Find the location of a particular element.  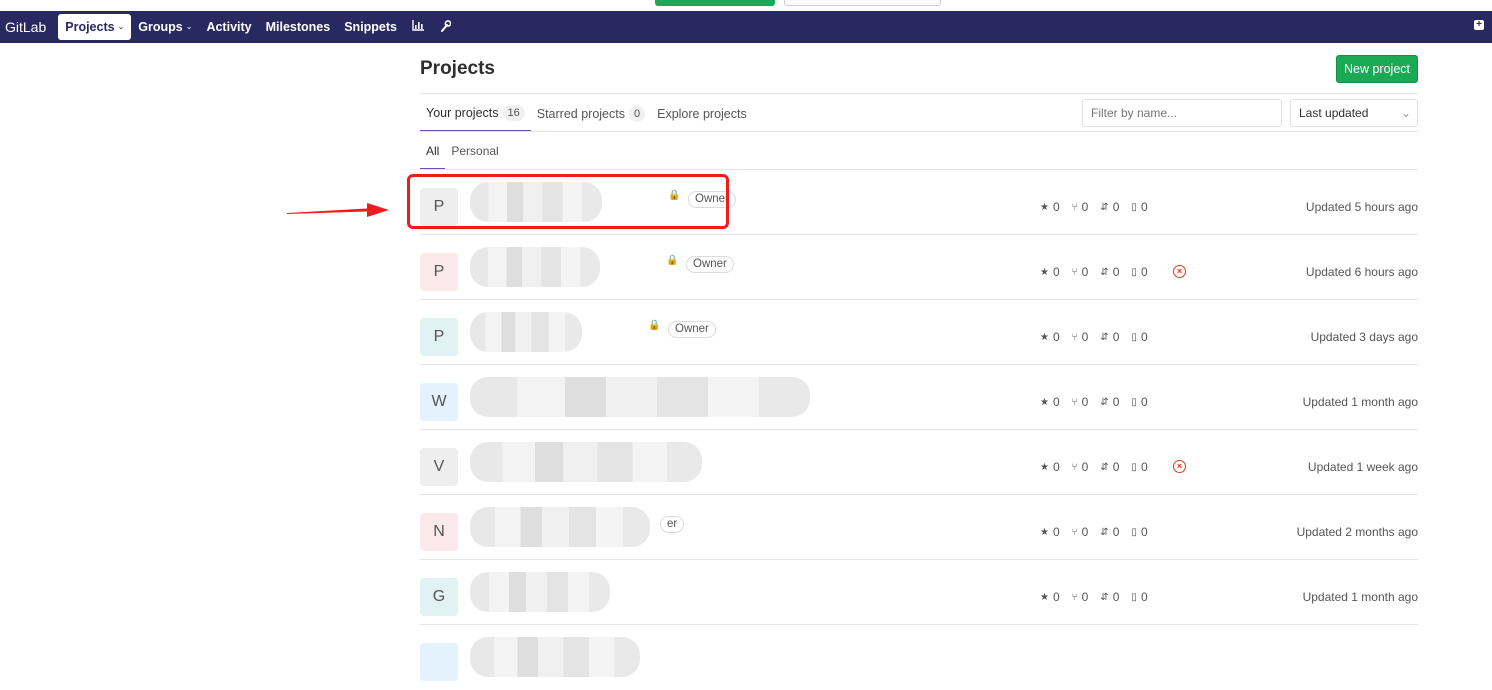

project-row: G ★ 0 ⑂ 0 ⇵ 0 ▯ 0 Updated 1 month ago is located at coordinates (919, 592).